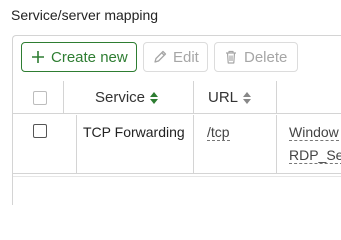 The height and width of the screenshot is (240, 341). What do you see at coordinates (120, 97) in the screenshot?
I see `service-header-label: Service` at bounding box center [120, 97].